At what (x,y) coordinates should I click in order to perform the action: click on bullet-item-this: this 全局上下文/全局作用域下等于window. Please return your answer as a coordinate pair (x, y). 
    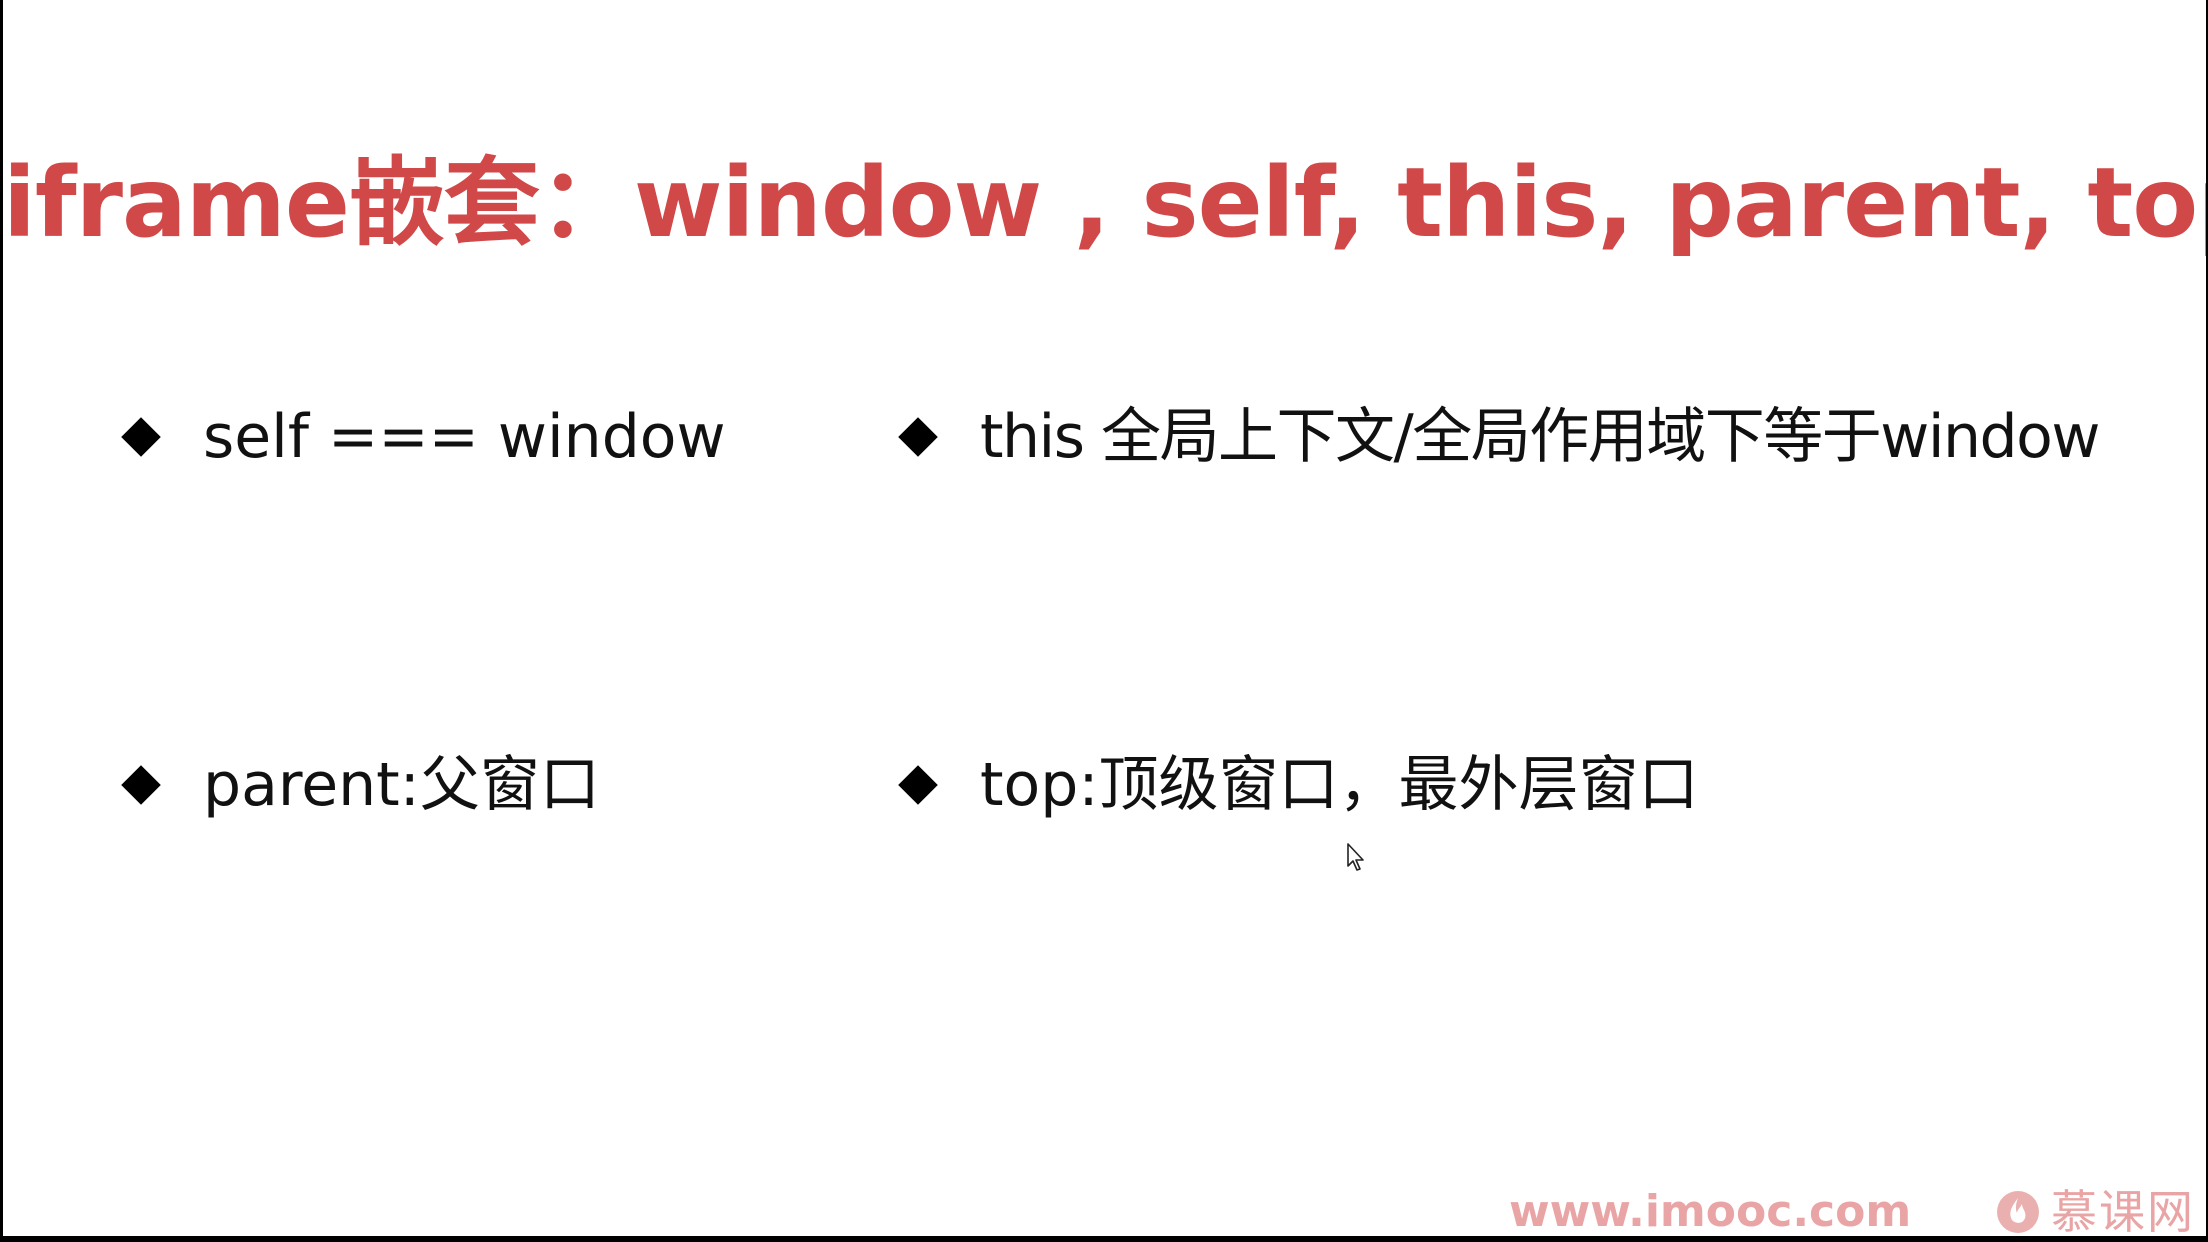
    Looking at the image, I should click on (1496, 437).